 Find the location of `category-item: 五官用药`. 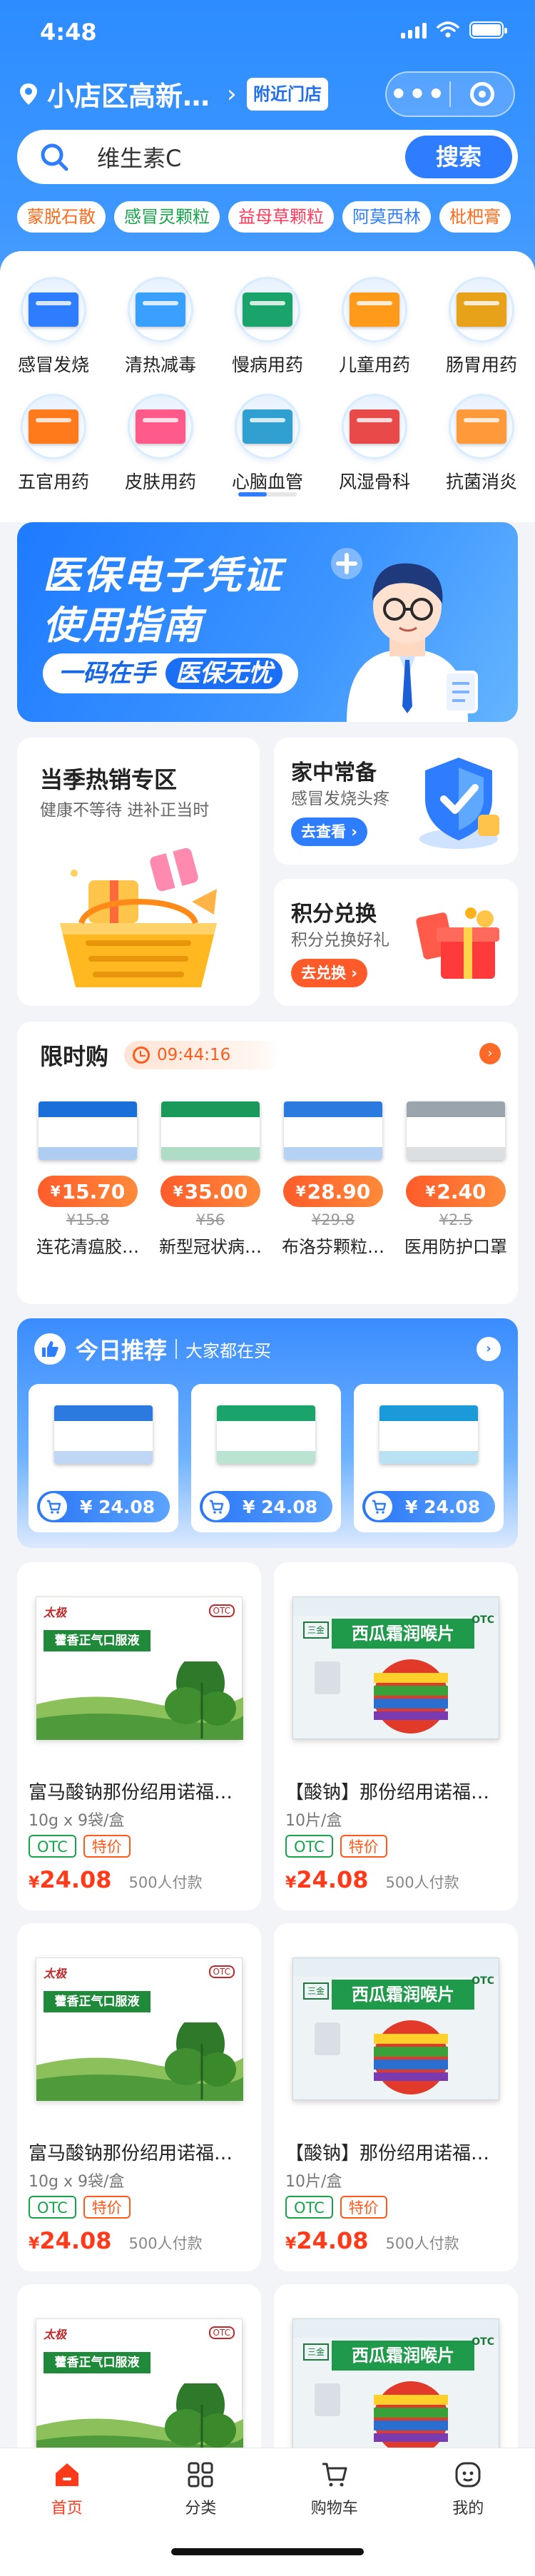

category-item: 五官用药 is located at coordinates (53, 444).